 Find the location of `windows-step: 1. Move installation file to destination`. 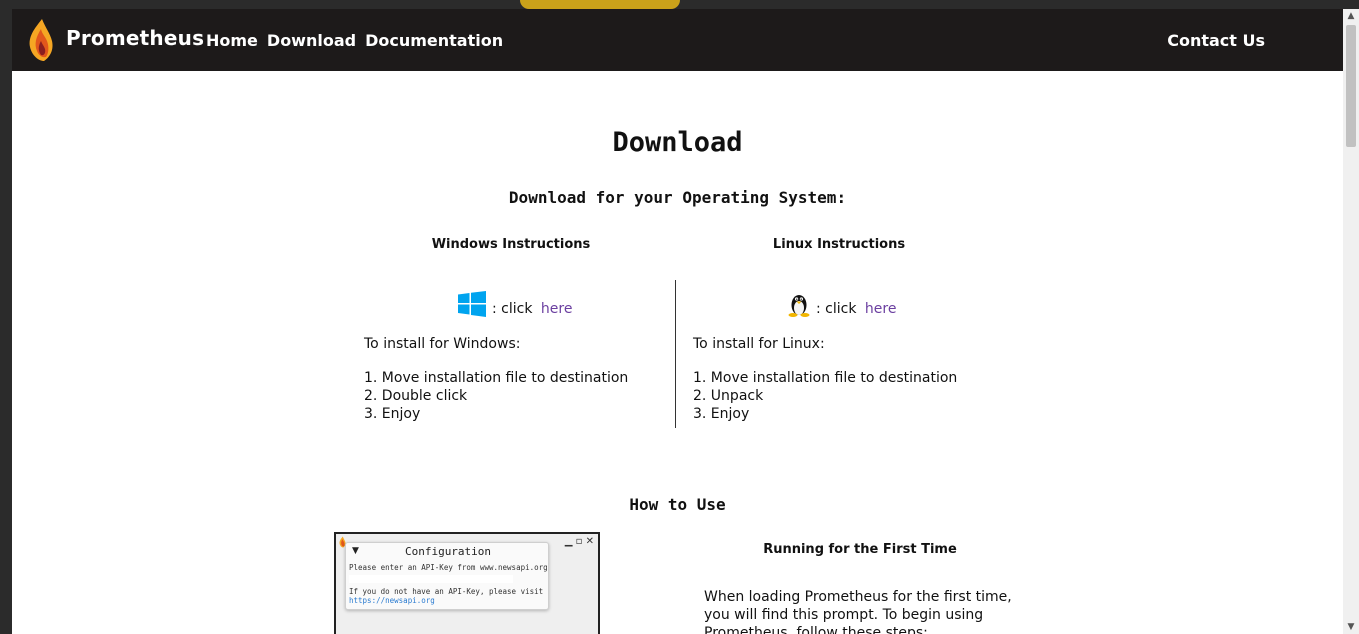

windows-step: 1. Move installation file to destination is located at coordinates (496, 378).